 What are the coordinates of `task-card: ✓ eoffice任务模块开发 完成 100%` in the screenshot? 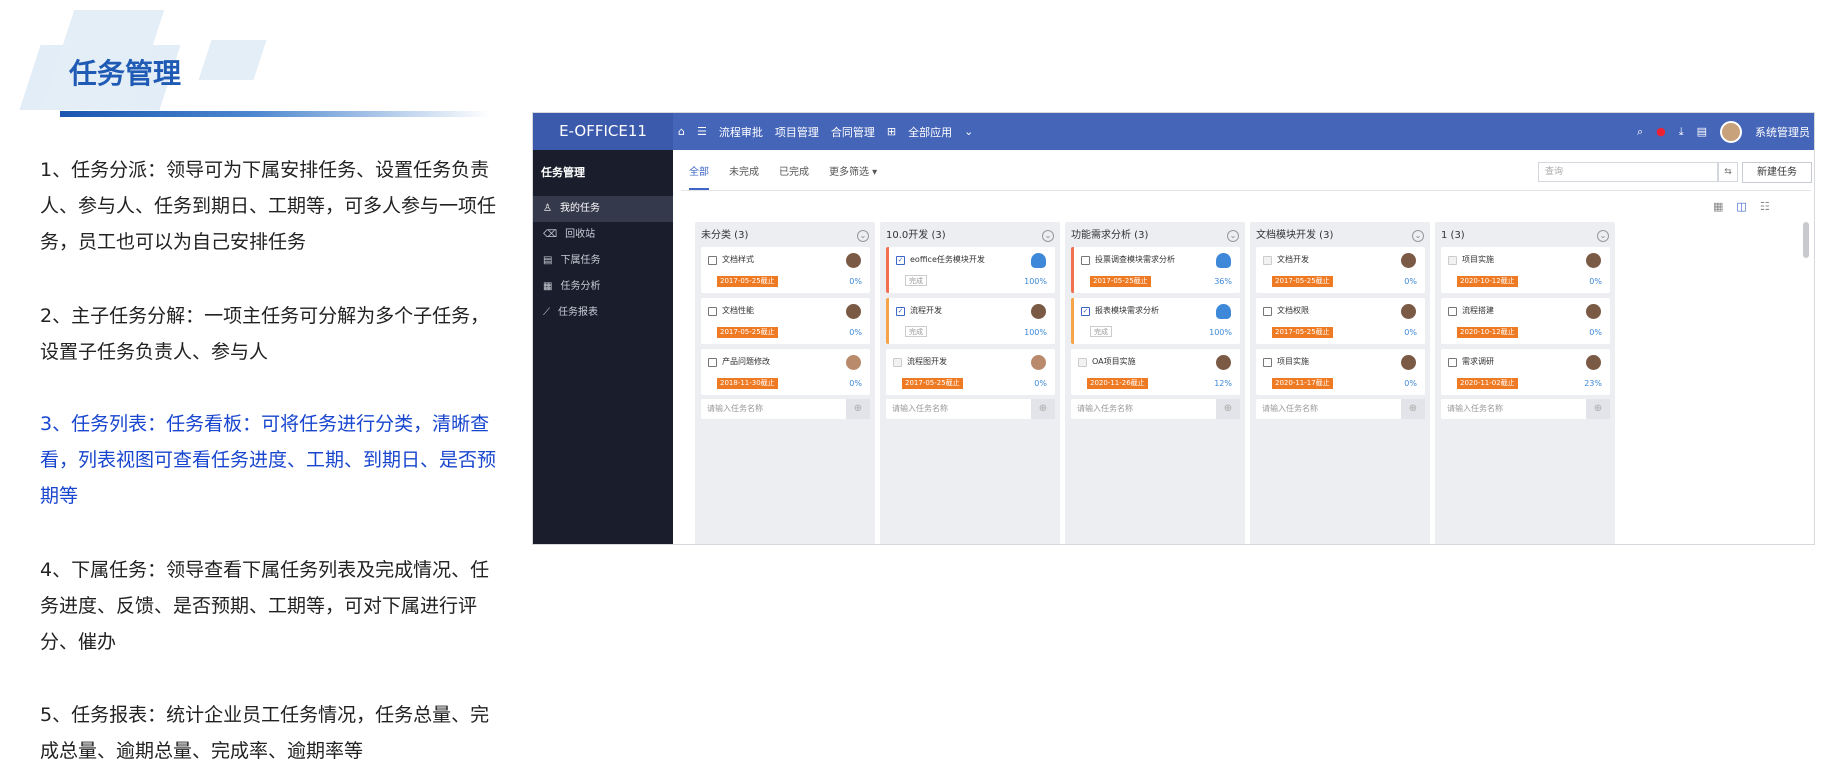 It's located at (970, 270).